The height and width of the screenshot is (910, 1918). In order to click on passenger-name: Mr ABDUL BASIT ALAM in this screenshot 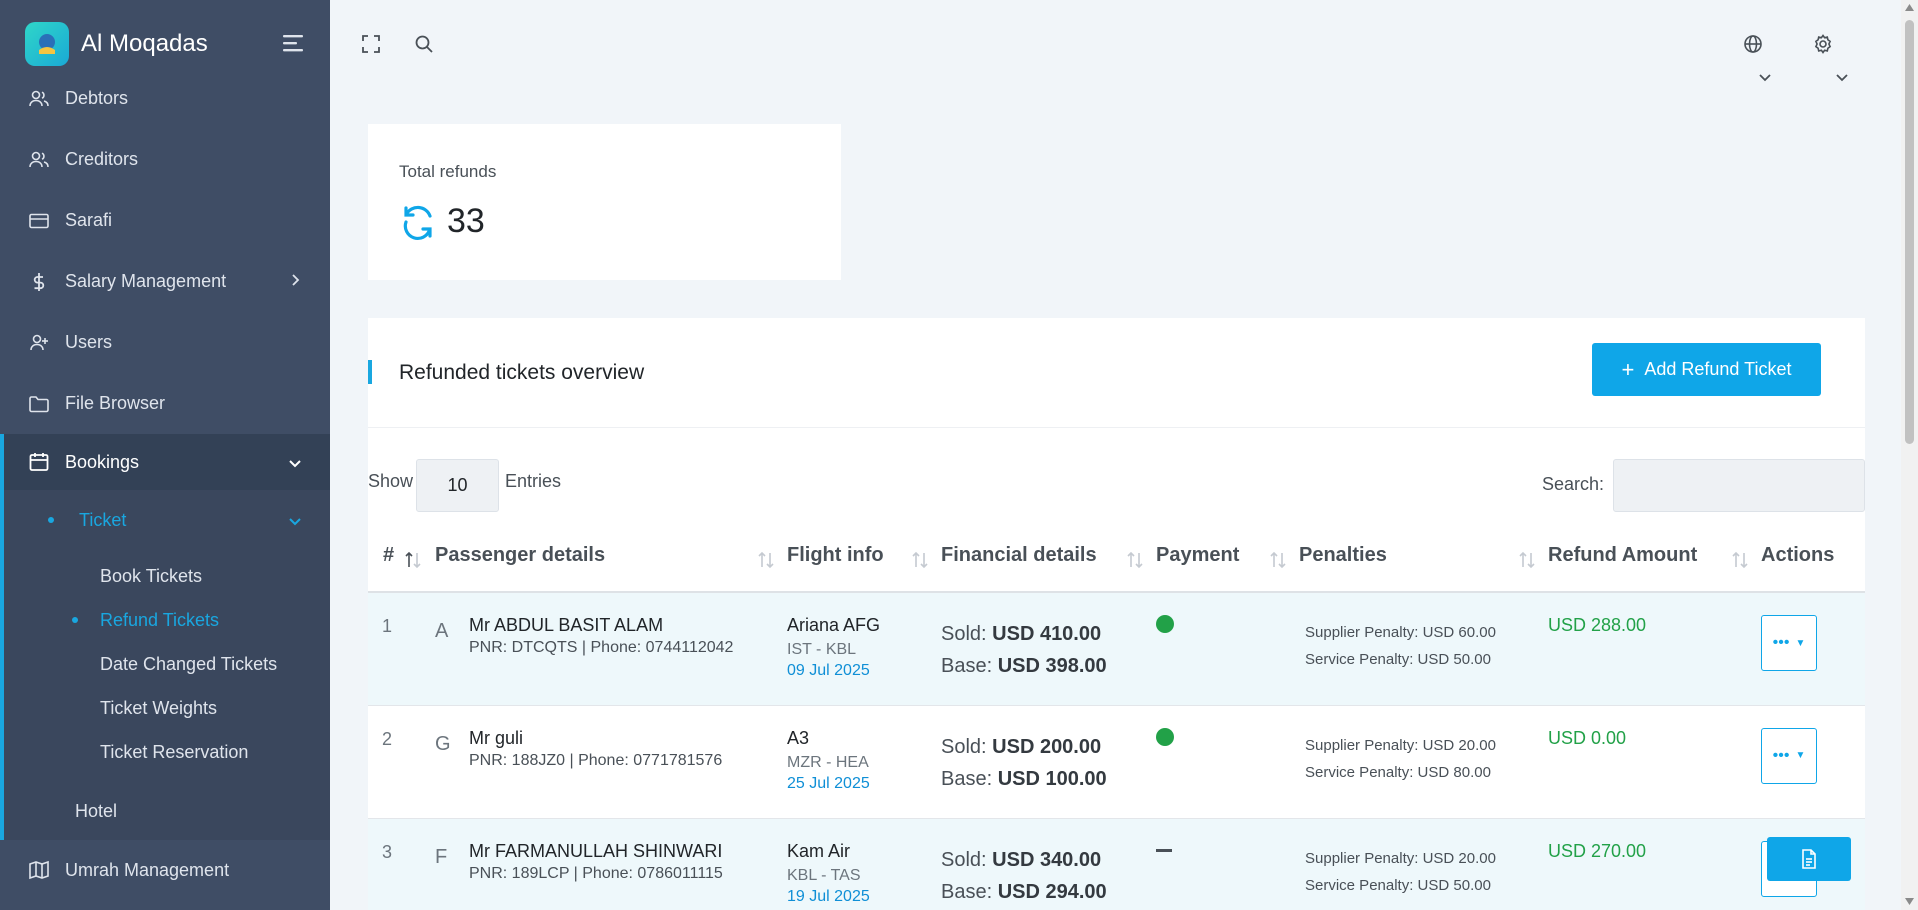, I will do `click(566, 625)`.